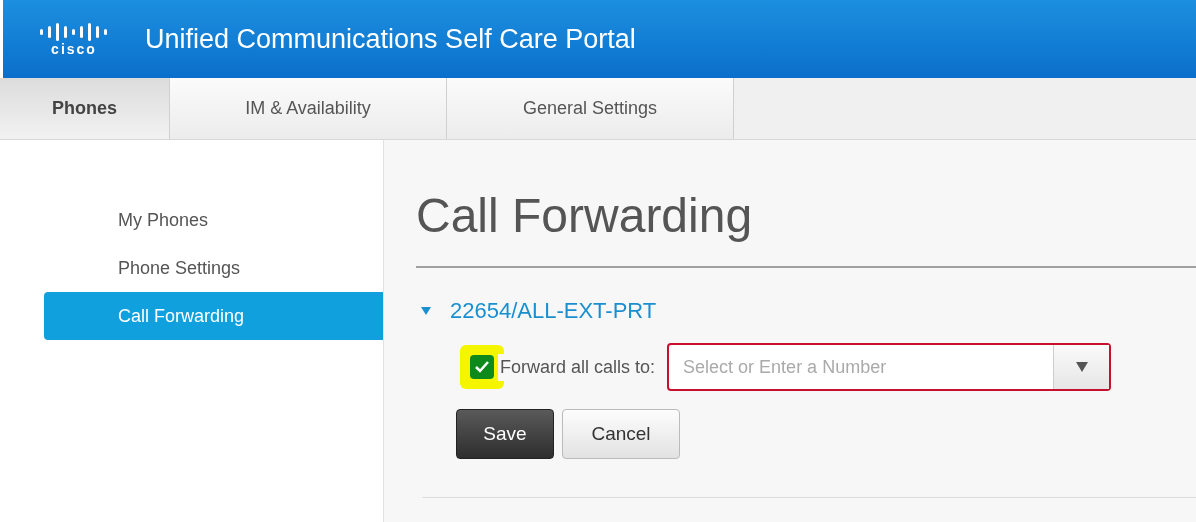  What do you see at coordinates (213, 268) in the screenshot?
I see `sidebar-item: Phone Settings` at bounding box center [213, 268].